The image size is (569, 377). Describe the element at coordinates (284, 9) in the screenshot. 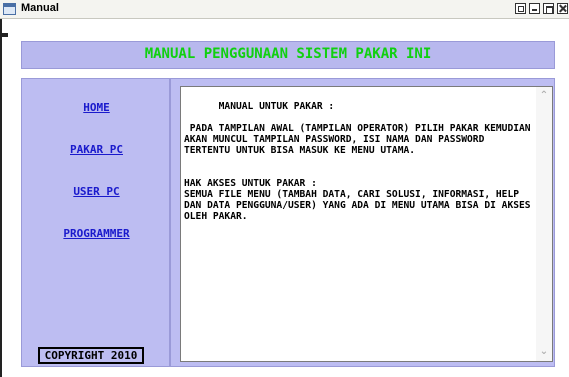

I see `title-bar: Manual` at that location.